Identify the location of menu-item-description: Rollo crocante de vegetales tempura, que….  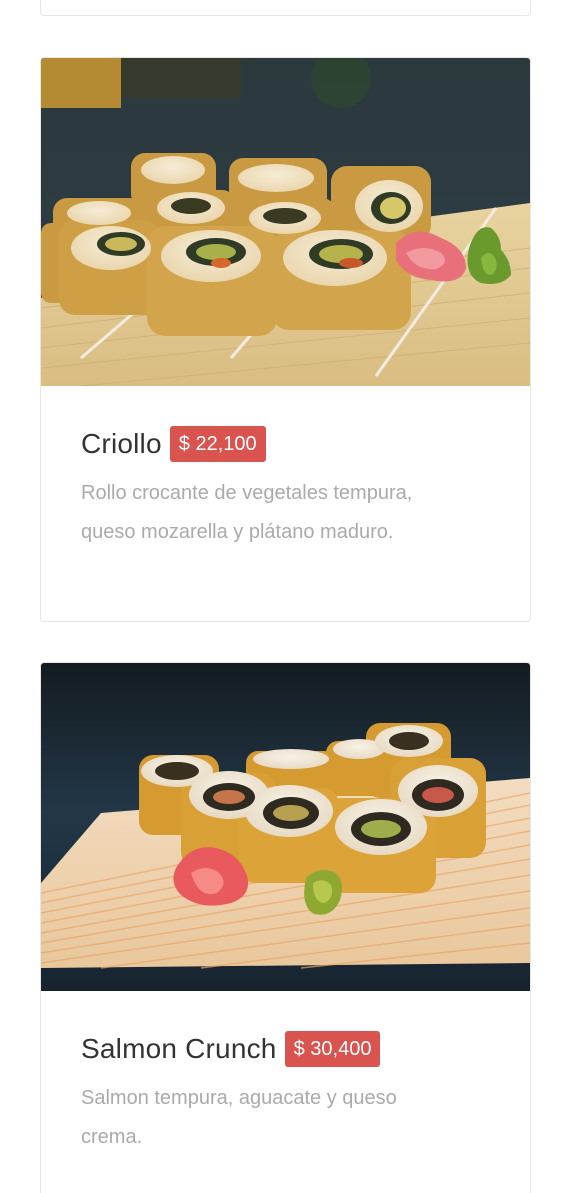
(247, 512).